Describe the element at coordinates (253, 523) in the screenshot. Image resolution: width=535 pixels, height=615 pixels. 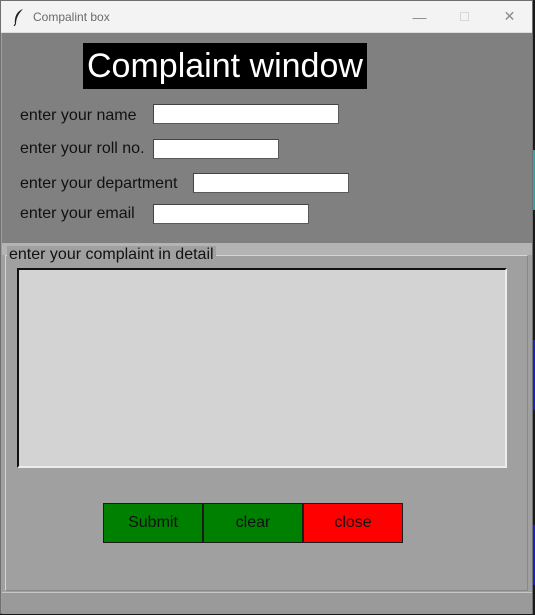
I see `clear-button: clear` at that location.